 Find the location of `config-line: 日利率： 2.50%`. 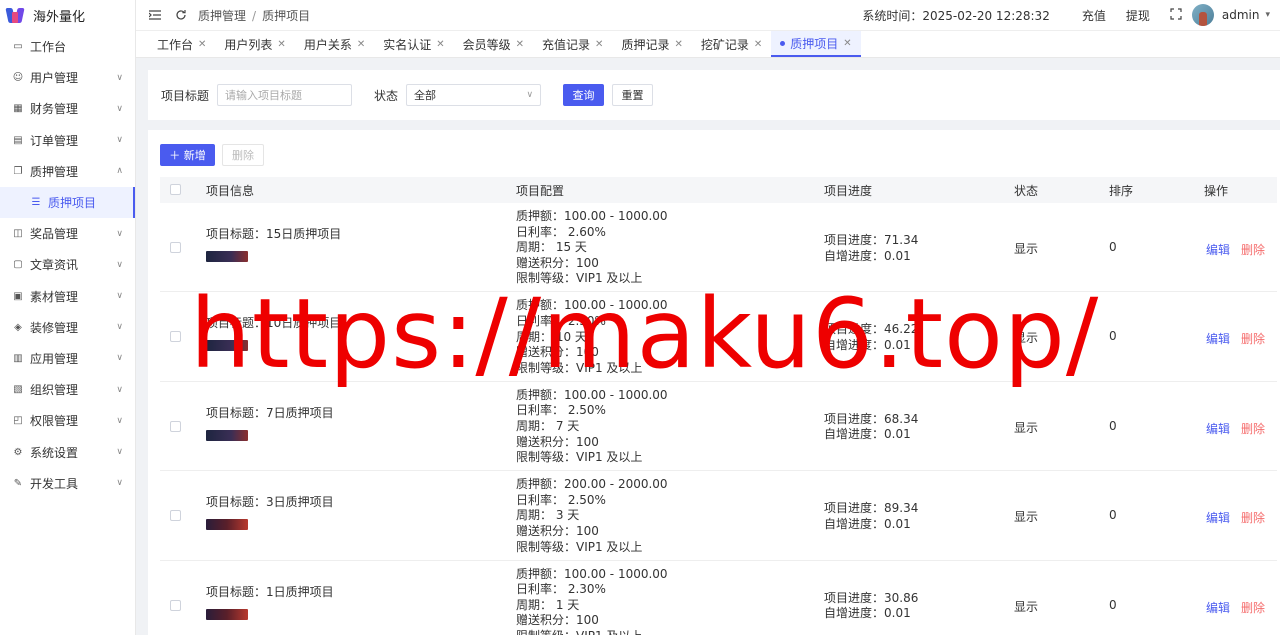

config-line: 日利率： 2.50% is located at coordinates (561, 410).